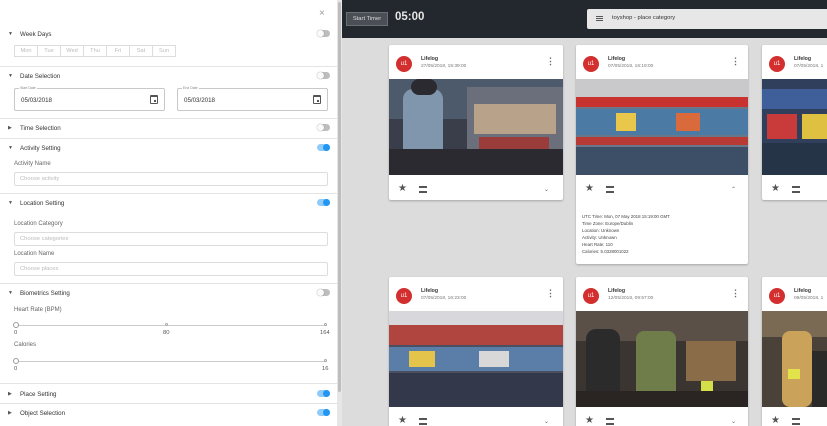  Describe the element at coordinates (809, 66) in the screenshot. I see `card-date: 07/05/2018, 1` at that location.